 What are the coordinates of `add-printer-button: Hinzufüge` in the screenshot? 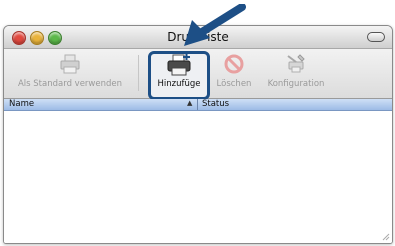 It's located at (179, 75).